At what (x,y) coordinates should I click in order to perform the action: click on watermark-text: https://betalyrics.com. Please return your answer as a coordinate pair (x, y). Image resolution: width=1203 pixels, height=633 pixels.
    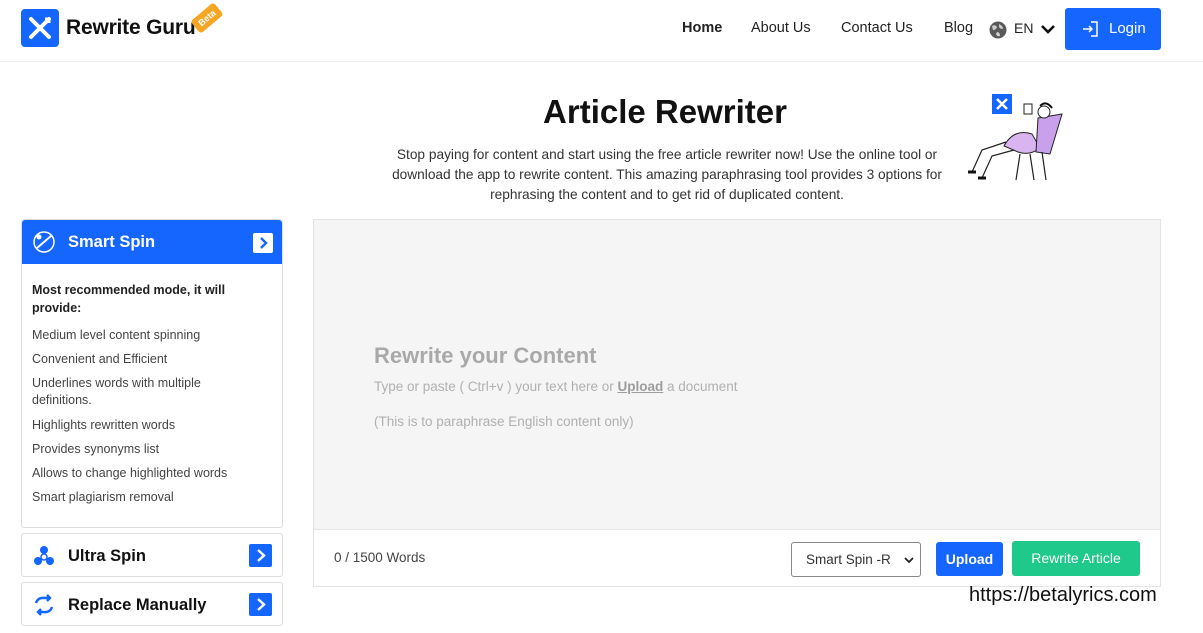
    Looking at the image, I should click on (1063, 595).